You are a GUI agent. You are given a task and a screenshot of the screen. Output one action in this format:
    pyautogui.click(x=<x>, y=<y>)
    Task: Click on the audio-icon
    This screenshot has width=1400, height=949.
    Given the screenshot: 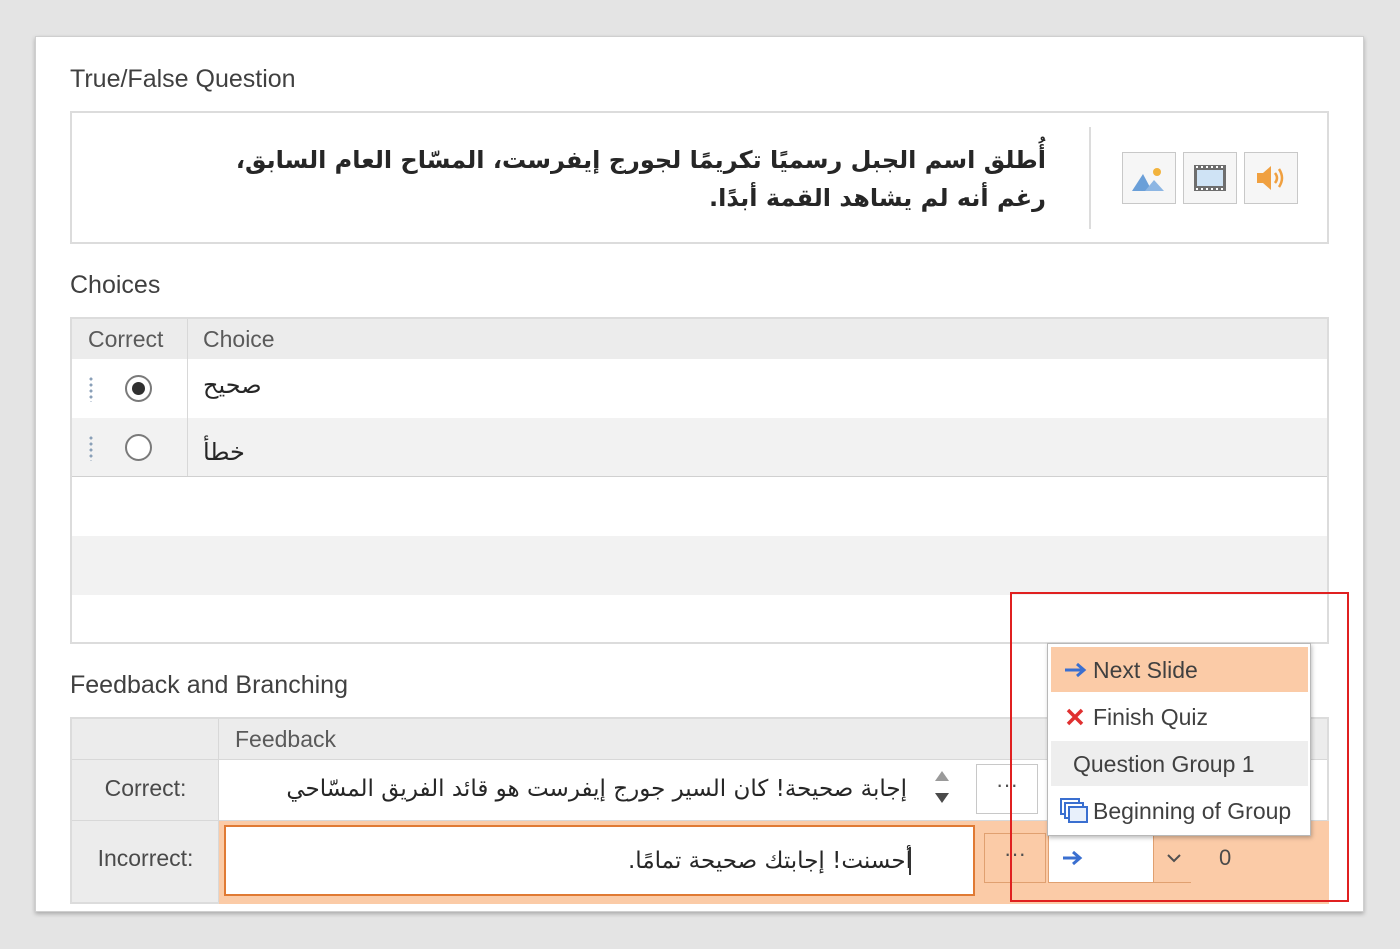 What is the action you would take?
    pyautogui.click(x=1270, y=178)
    